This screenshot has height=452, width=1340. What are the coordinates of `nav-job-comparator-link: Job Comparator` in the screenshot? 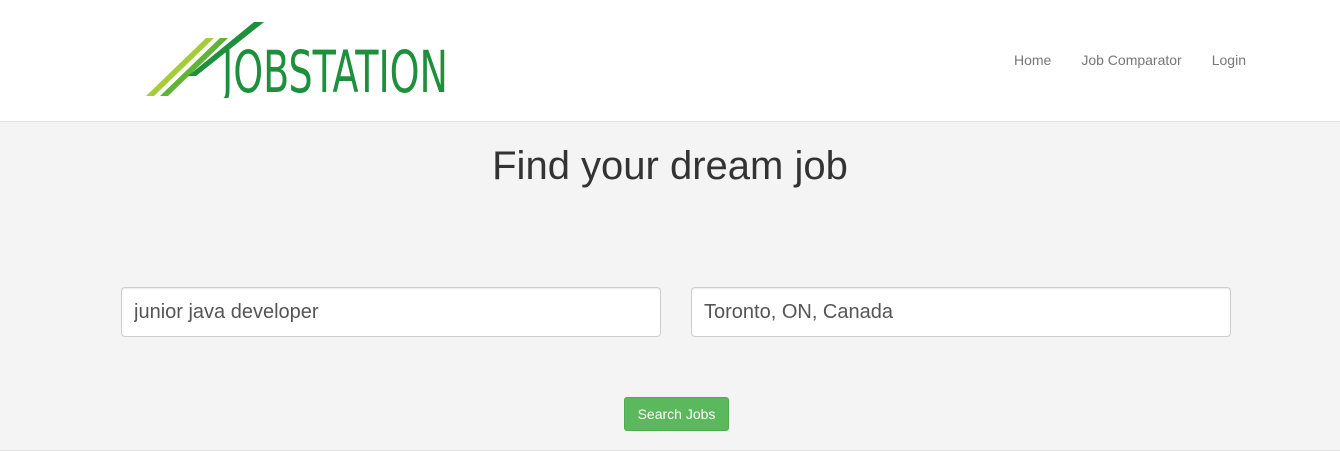 It's located at (1131, 60).